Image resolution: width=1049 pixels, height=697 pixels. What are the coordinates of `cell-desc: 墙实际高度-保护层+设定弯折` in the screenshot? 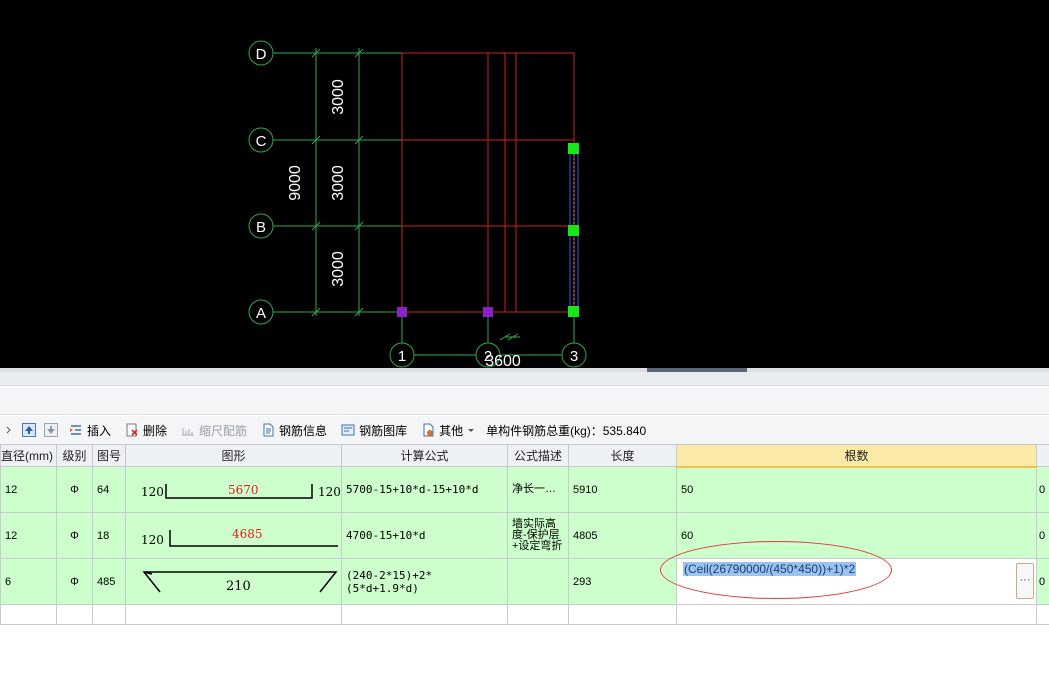 It's located at (538, 535).